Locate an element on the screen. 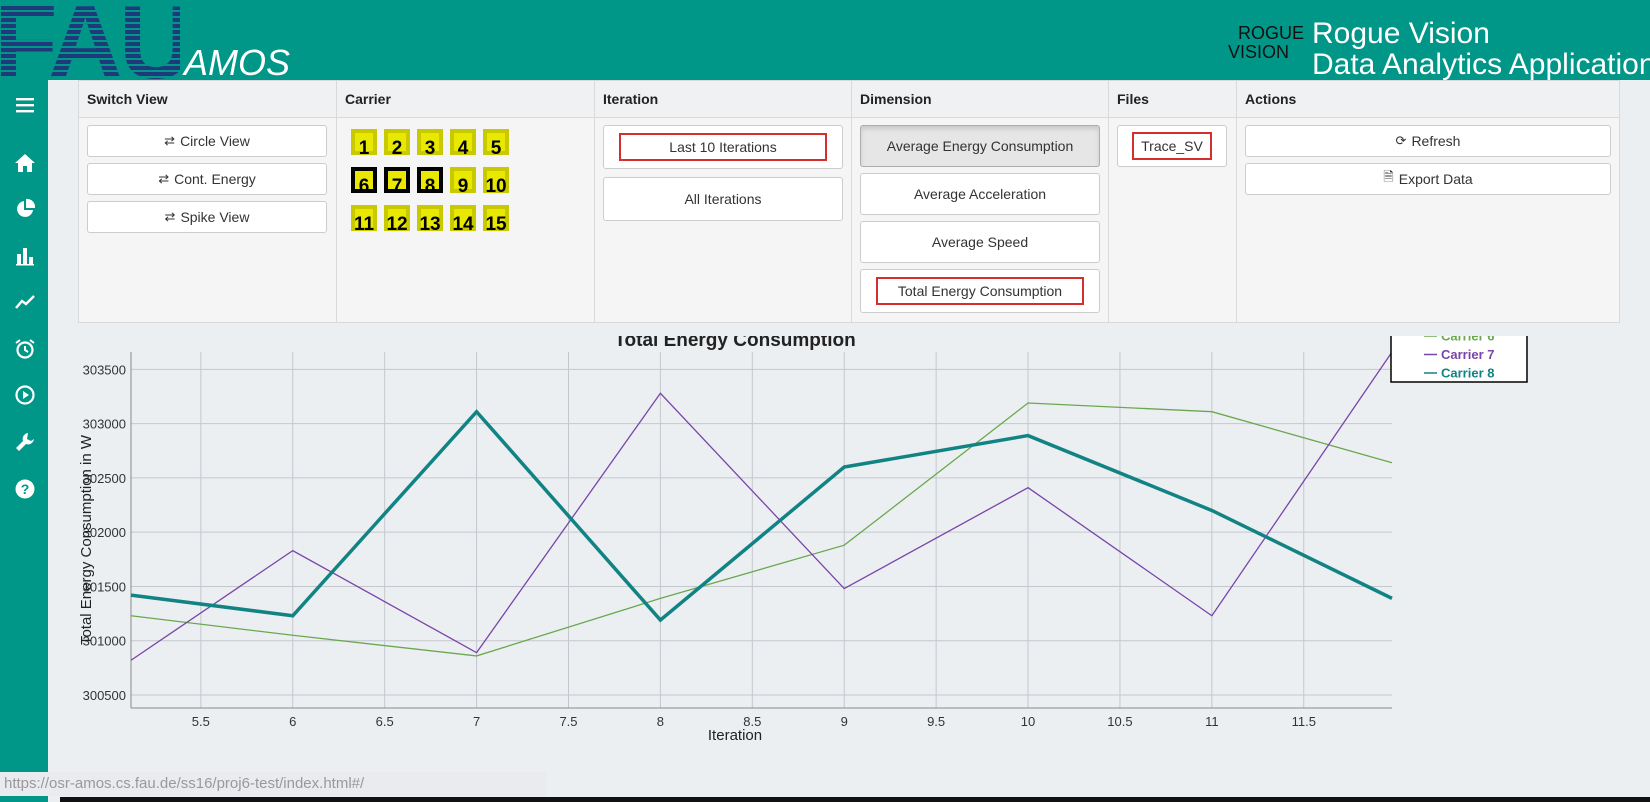 The image size is (1650, 802). bottom-bar is located at coordinates (855, 799).